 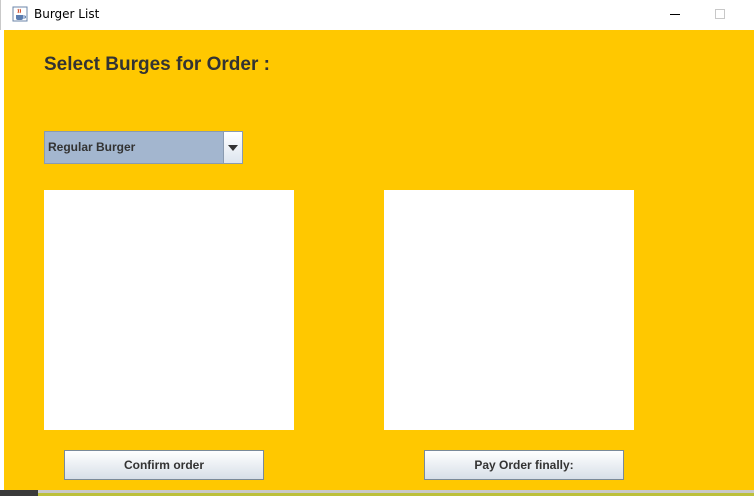 What do you see at coordinates (675, 15) in the screenshot?
I see `minimize-button` at bounding box center [675, 15].